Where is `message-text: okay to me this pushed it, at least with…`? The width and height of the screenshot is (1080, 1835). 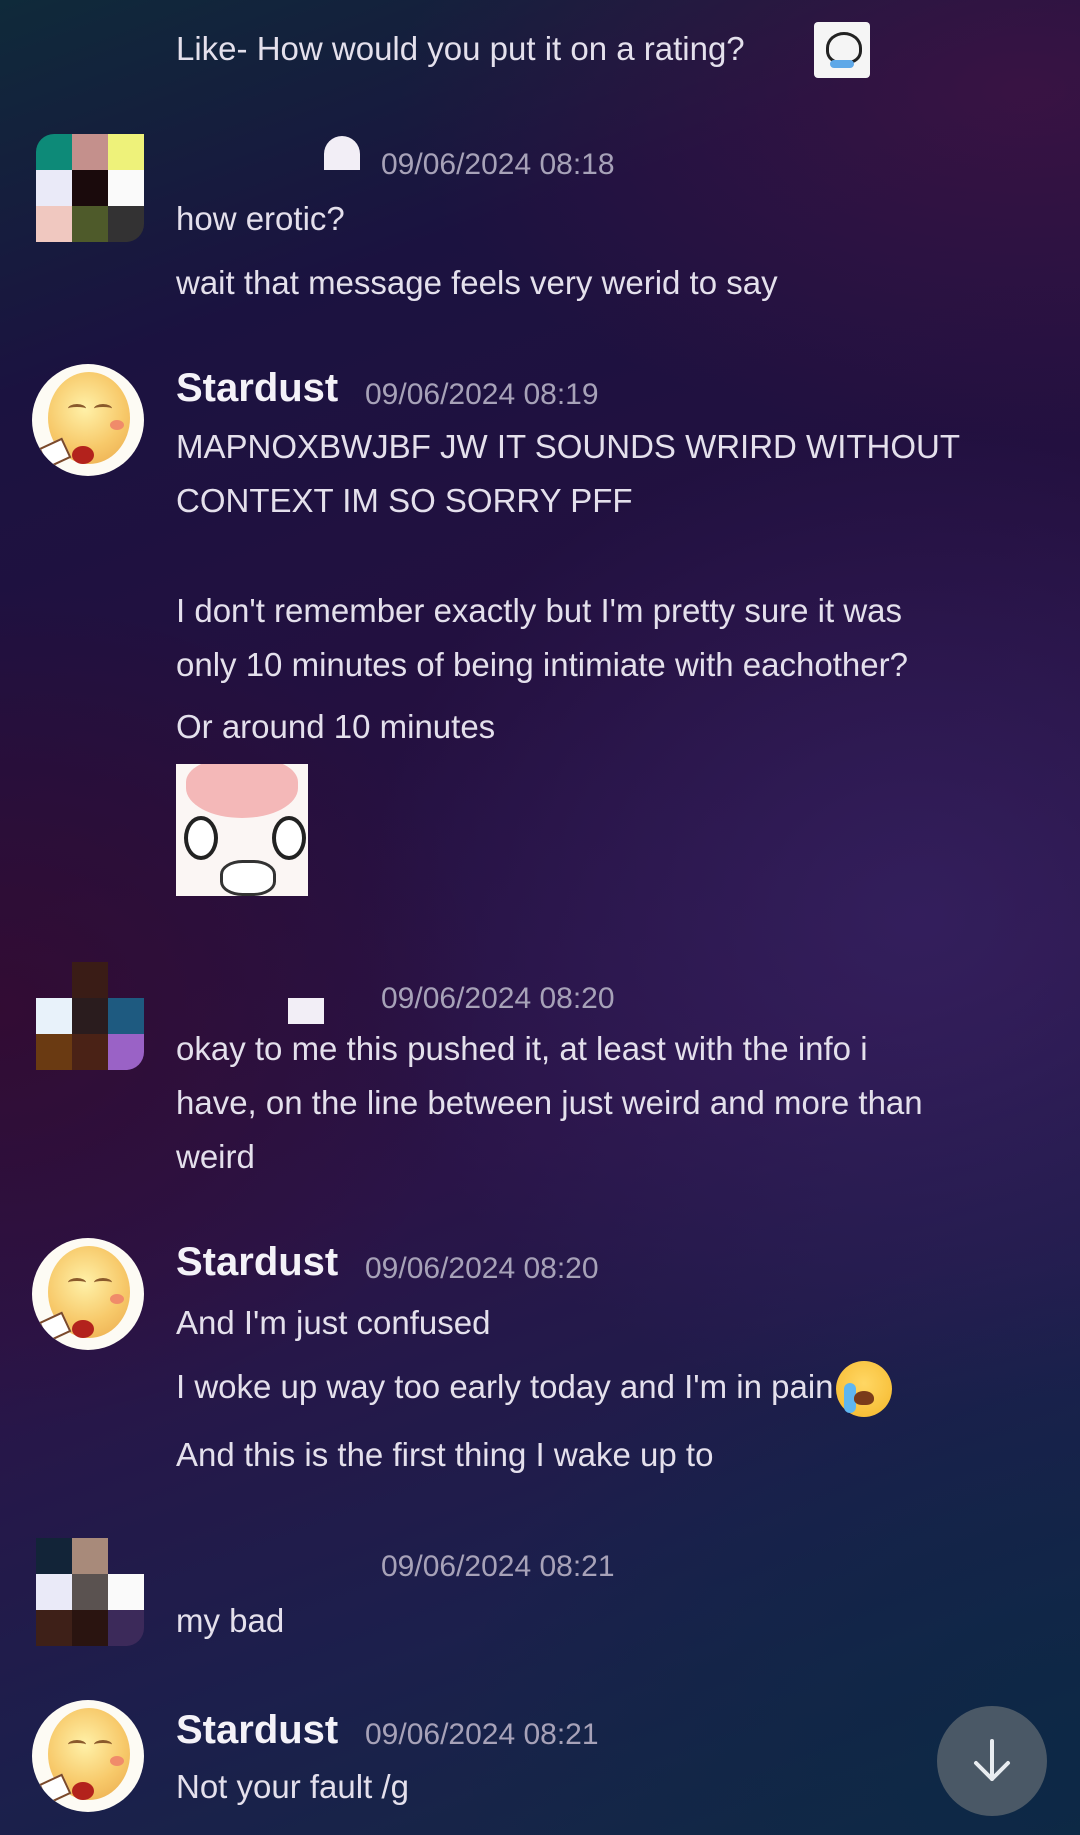
message-text: okay to me this pushed it, at least with… is located at coordinates (522, 1048).